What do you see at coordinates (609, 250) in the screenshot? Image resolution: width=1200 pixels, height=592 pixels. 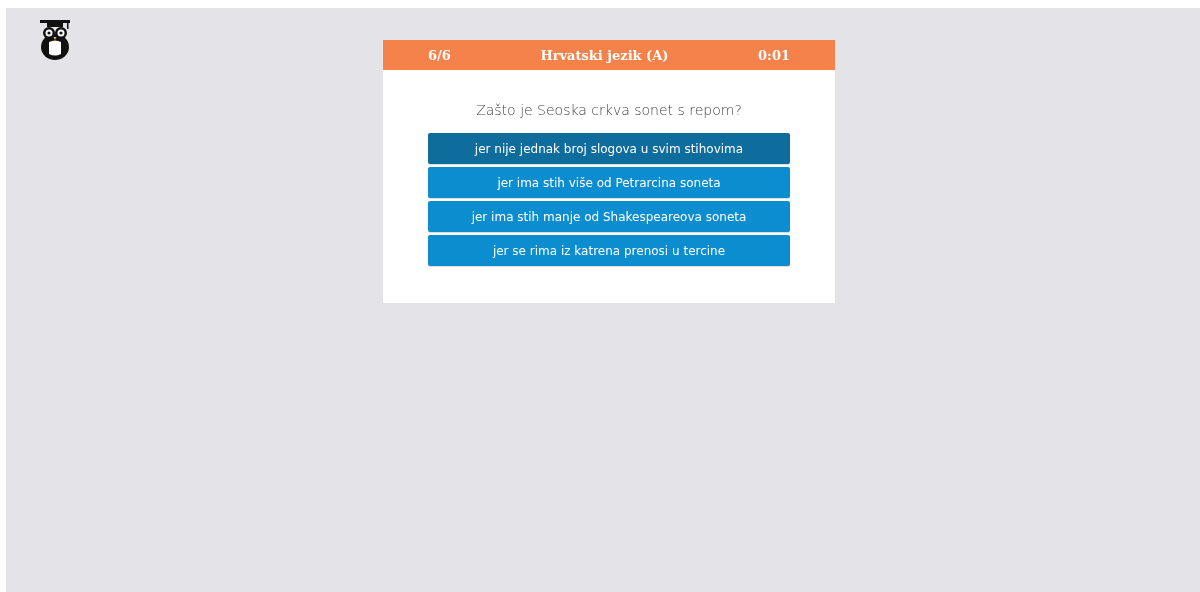 I see `answer-button: jer se rima iz katrena prenosi u tercine` at bounding box center [609, 250].